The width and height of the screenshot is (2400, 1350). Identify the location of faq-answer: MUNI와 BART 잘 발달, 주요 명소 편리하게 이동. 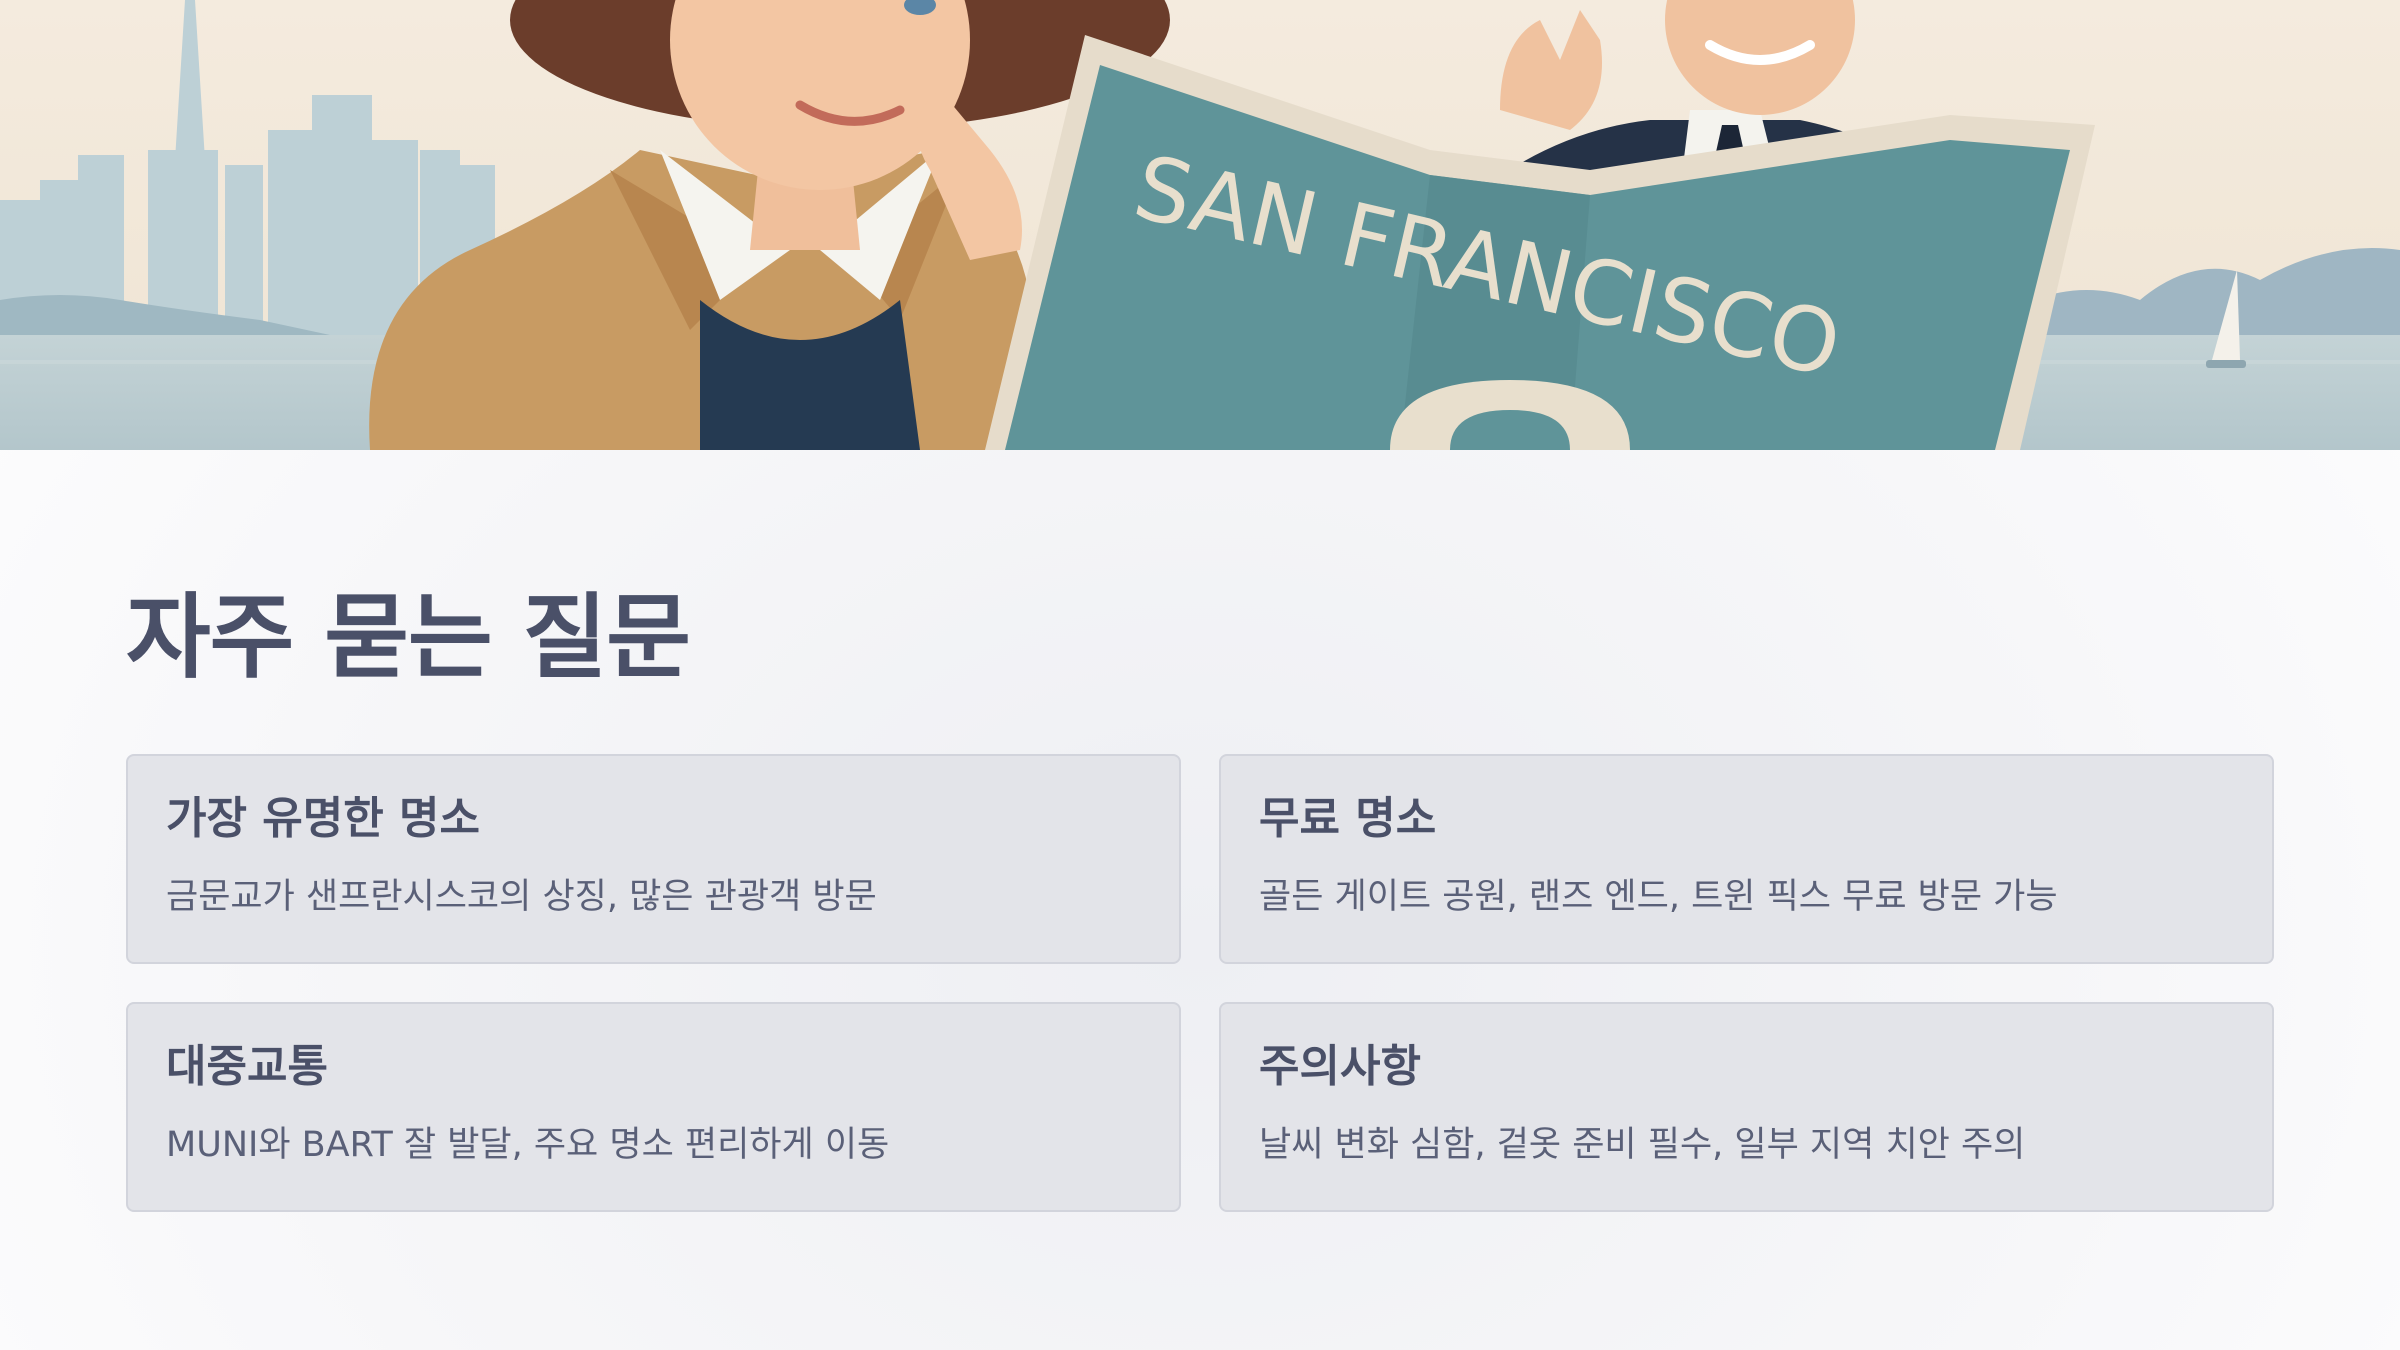
(528, 1145).